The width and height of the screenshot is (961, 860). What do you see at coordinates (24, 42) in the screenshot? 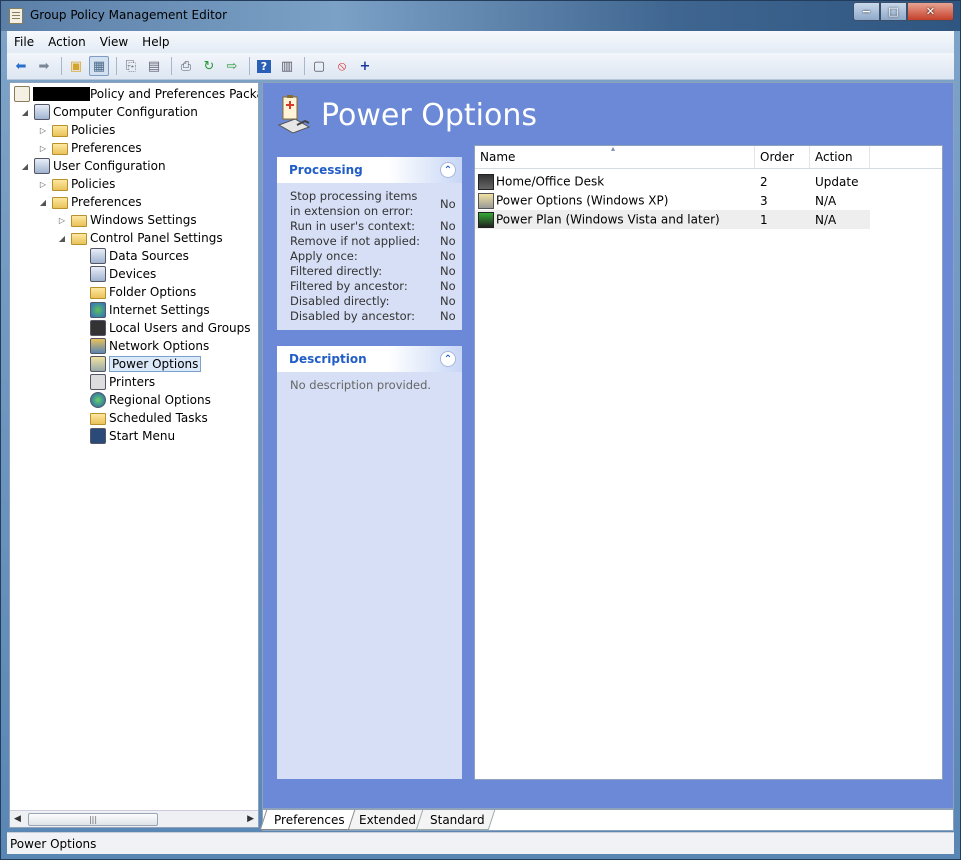
I see `menu-file: File` at bounding box center [24, 42].